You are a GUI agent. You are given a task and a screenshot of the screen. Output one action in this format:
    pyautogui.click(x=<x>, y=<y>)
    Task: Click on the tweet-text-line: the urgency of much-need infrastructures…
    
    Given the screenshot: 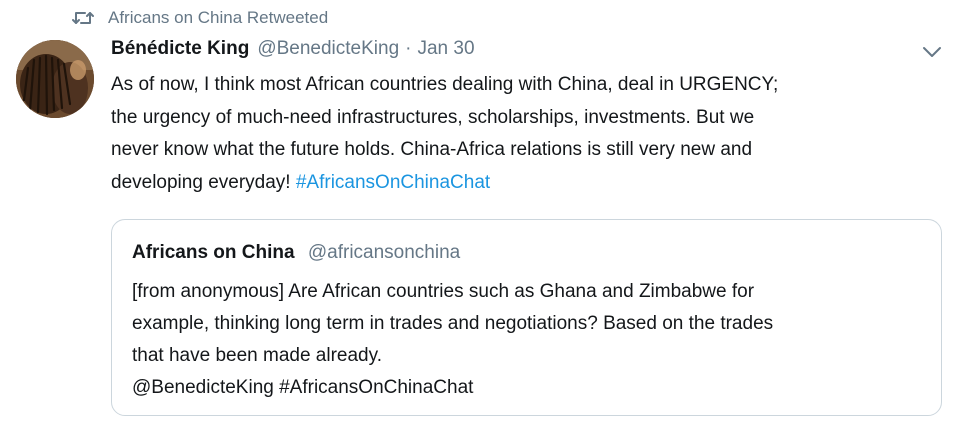 What is the action you would take?
    pyautogui.click(x=433, y=117)
    